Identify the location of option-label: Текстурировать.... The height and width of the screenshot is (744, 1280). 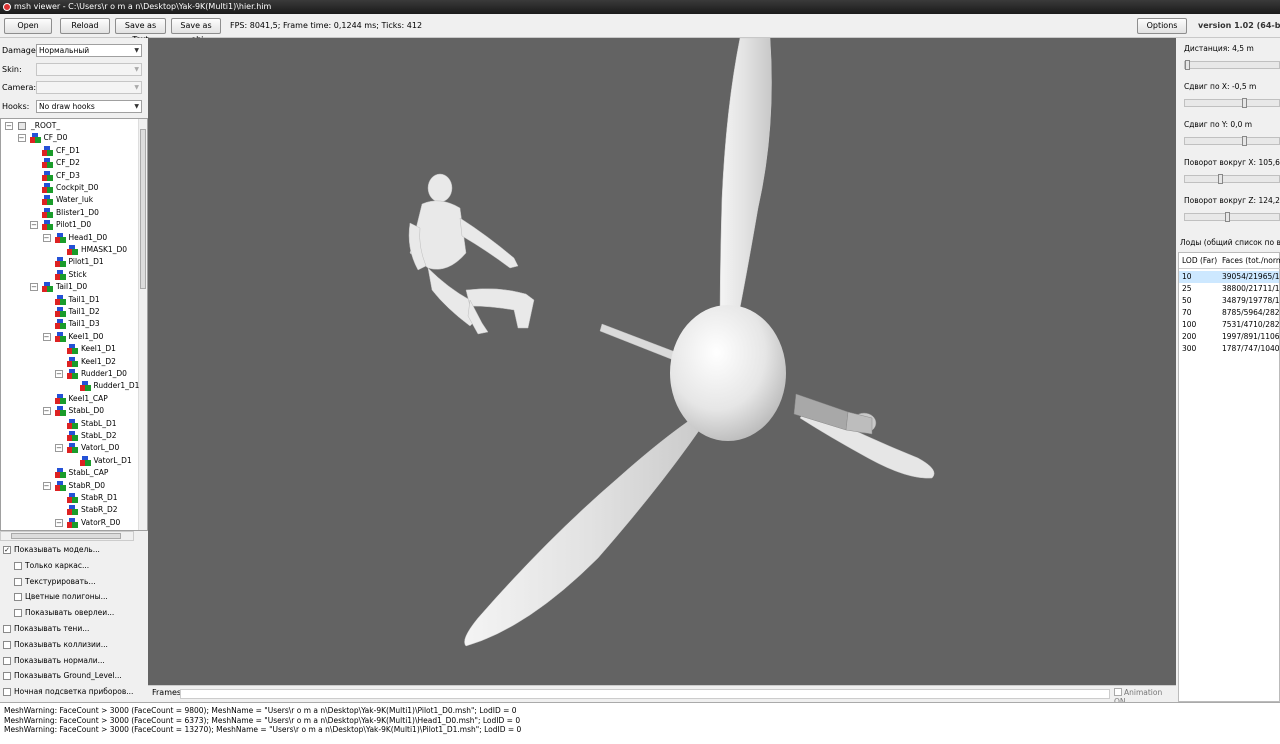
(60, 581).